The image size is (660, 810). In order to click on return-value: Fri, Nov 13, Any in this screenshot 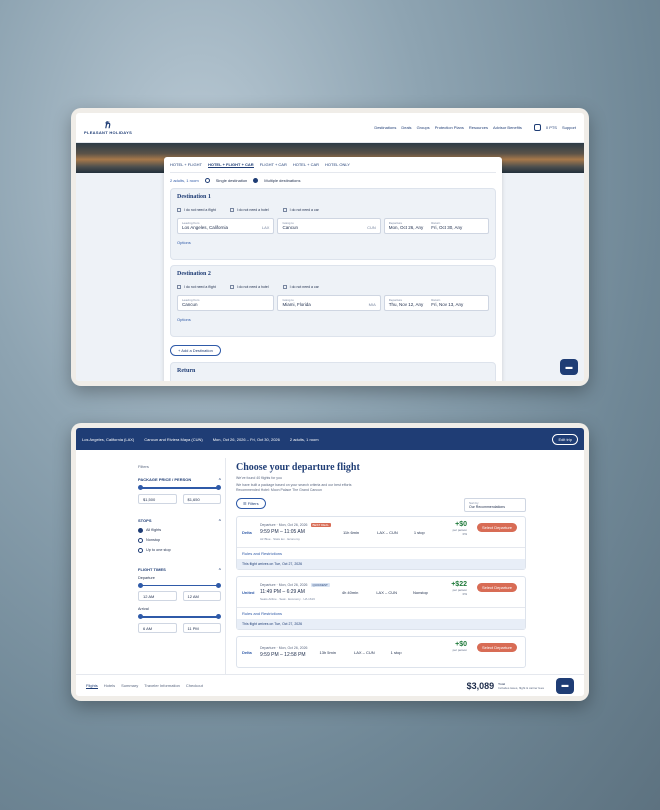, I will do `click(447, 305)`.